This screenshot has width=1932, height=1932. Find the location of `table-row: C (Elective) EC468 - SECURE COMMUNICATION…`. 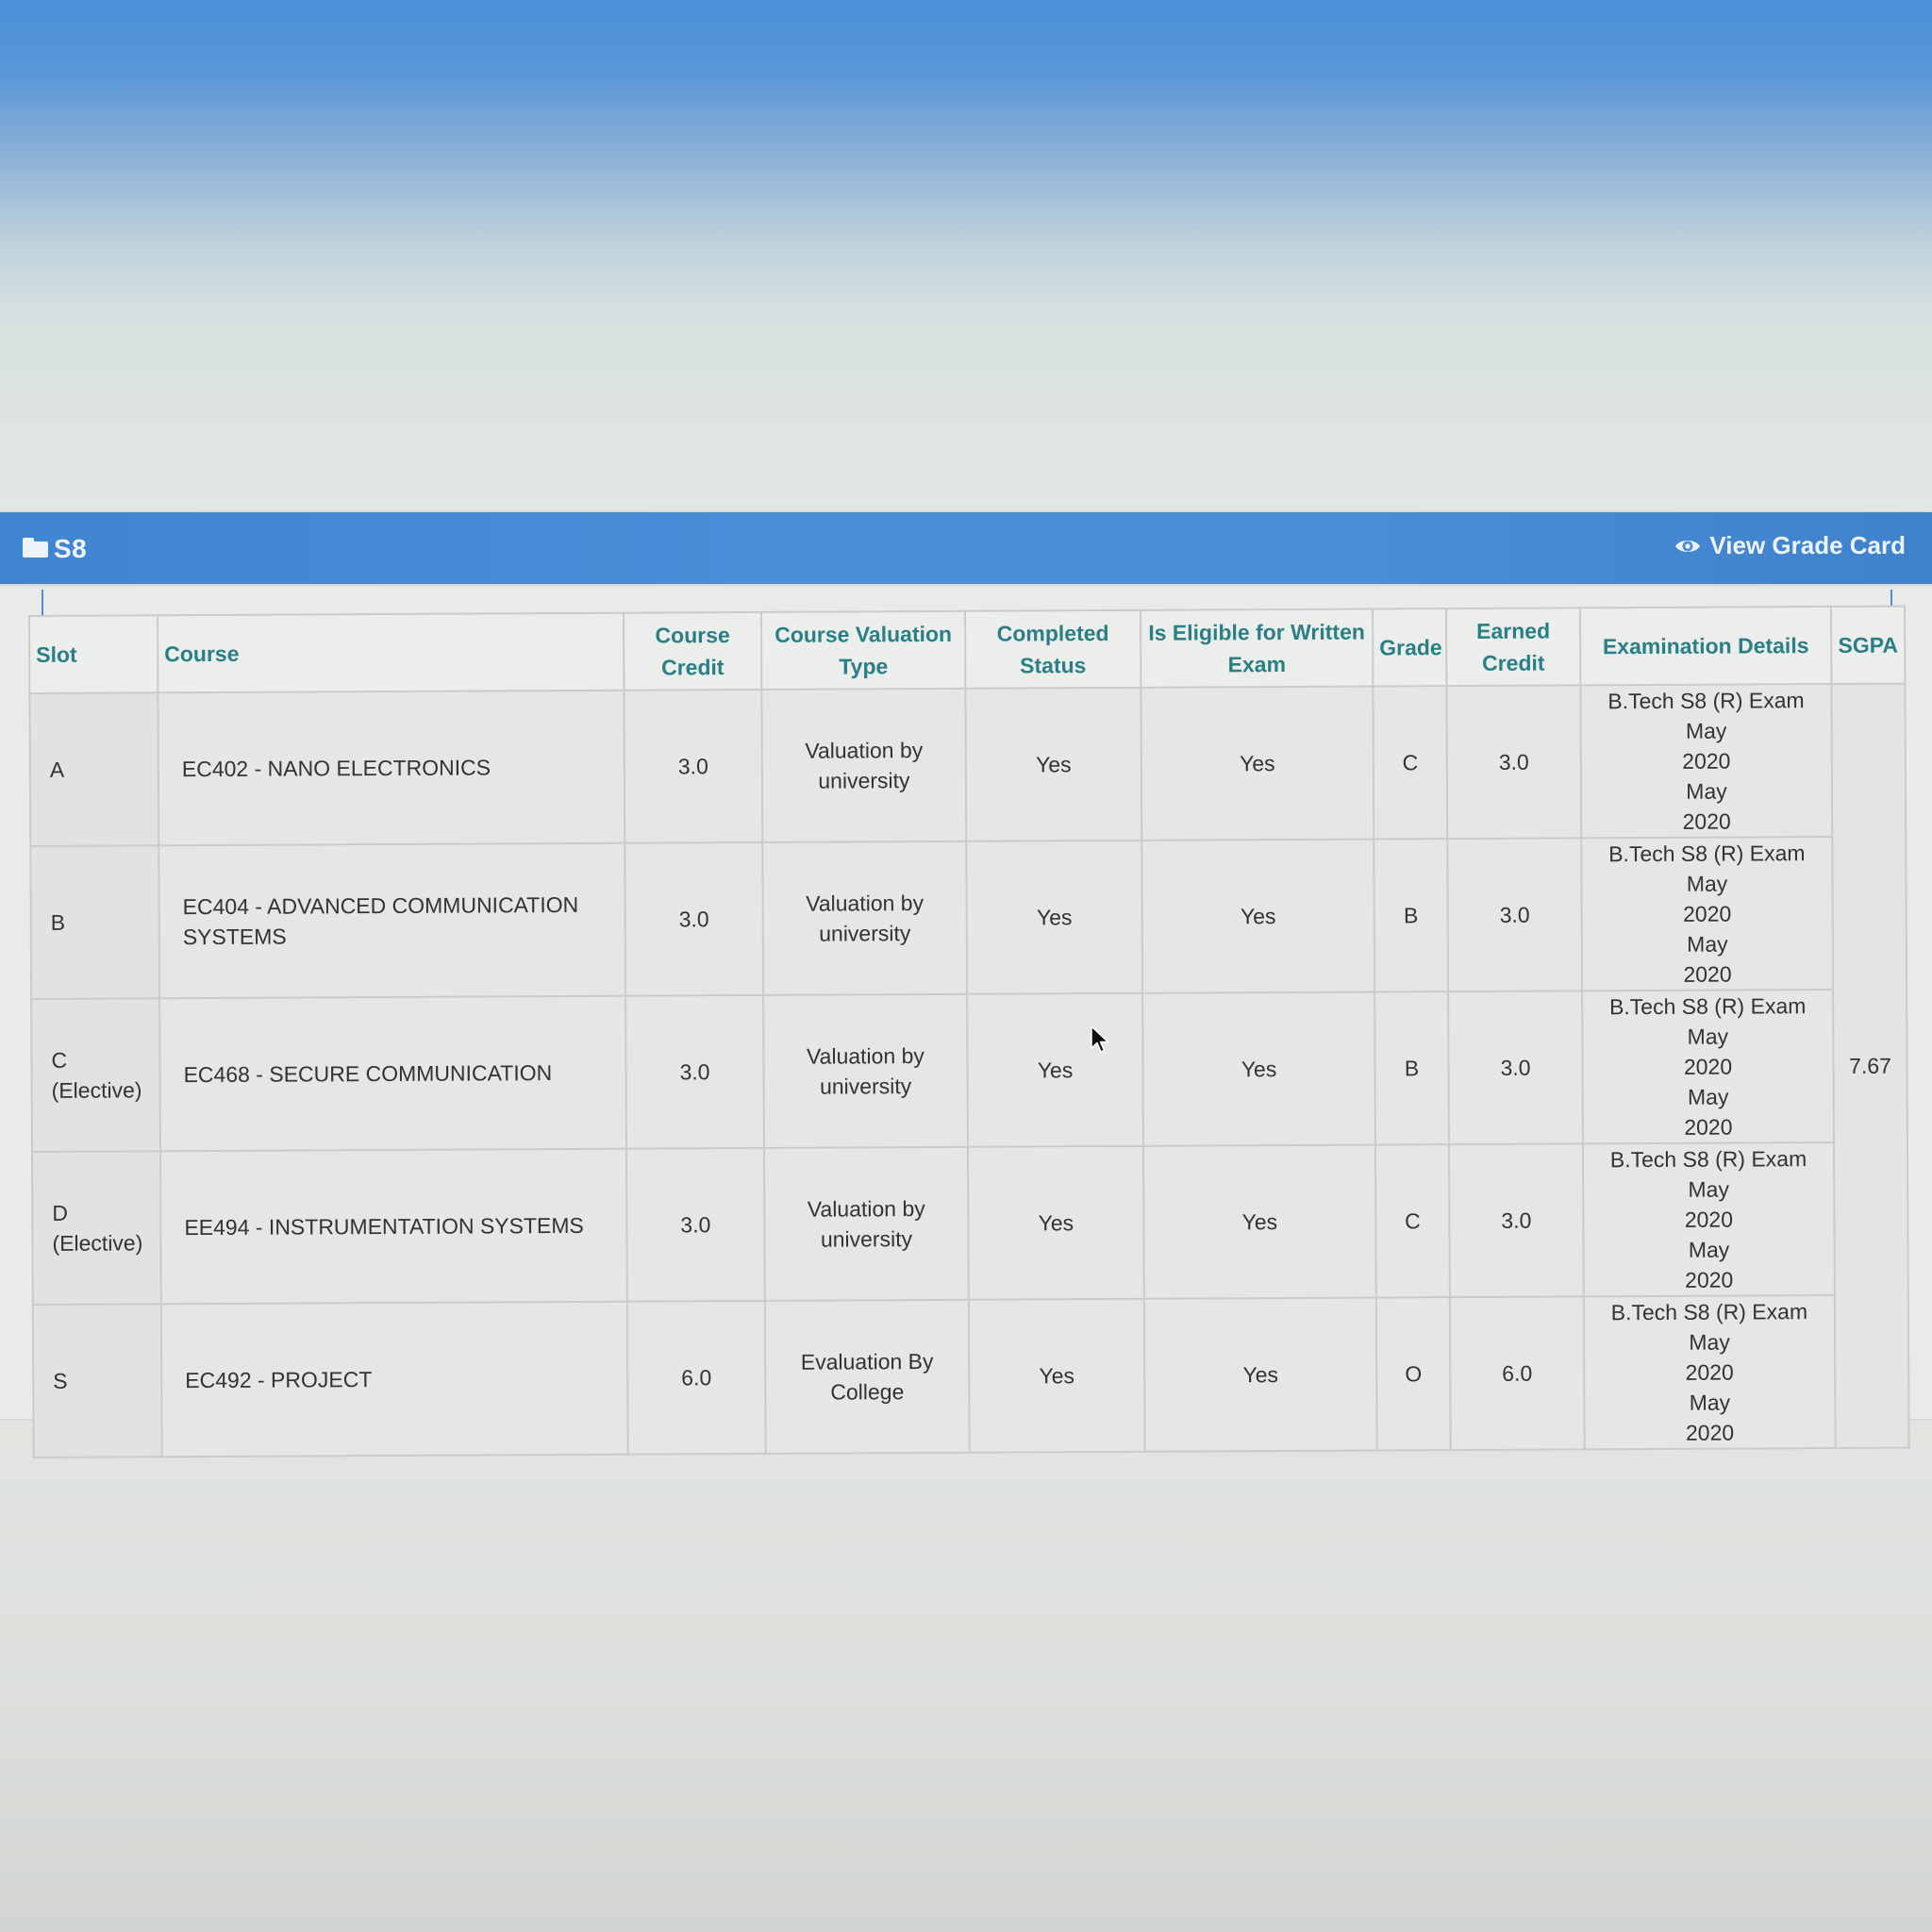

table-row: C (Elective) EC468 - SECURE COMMUNICATION… is located at coordinates (969, 1070).